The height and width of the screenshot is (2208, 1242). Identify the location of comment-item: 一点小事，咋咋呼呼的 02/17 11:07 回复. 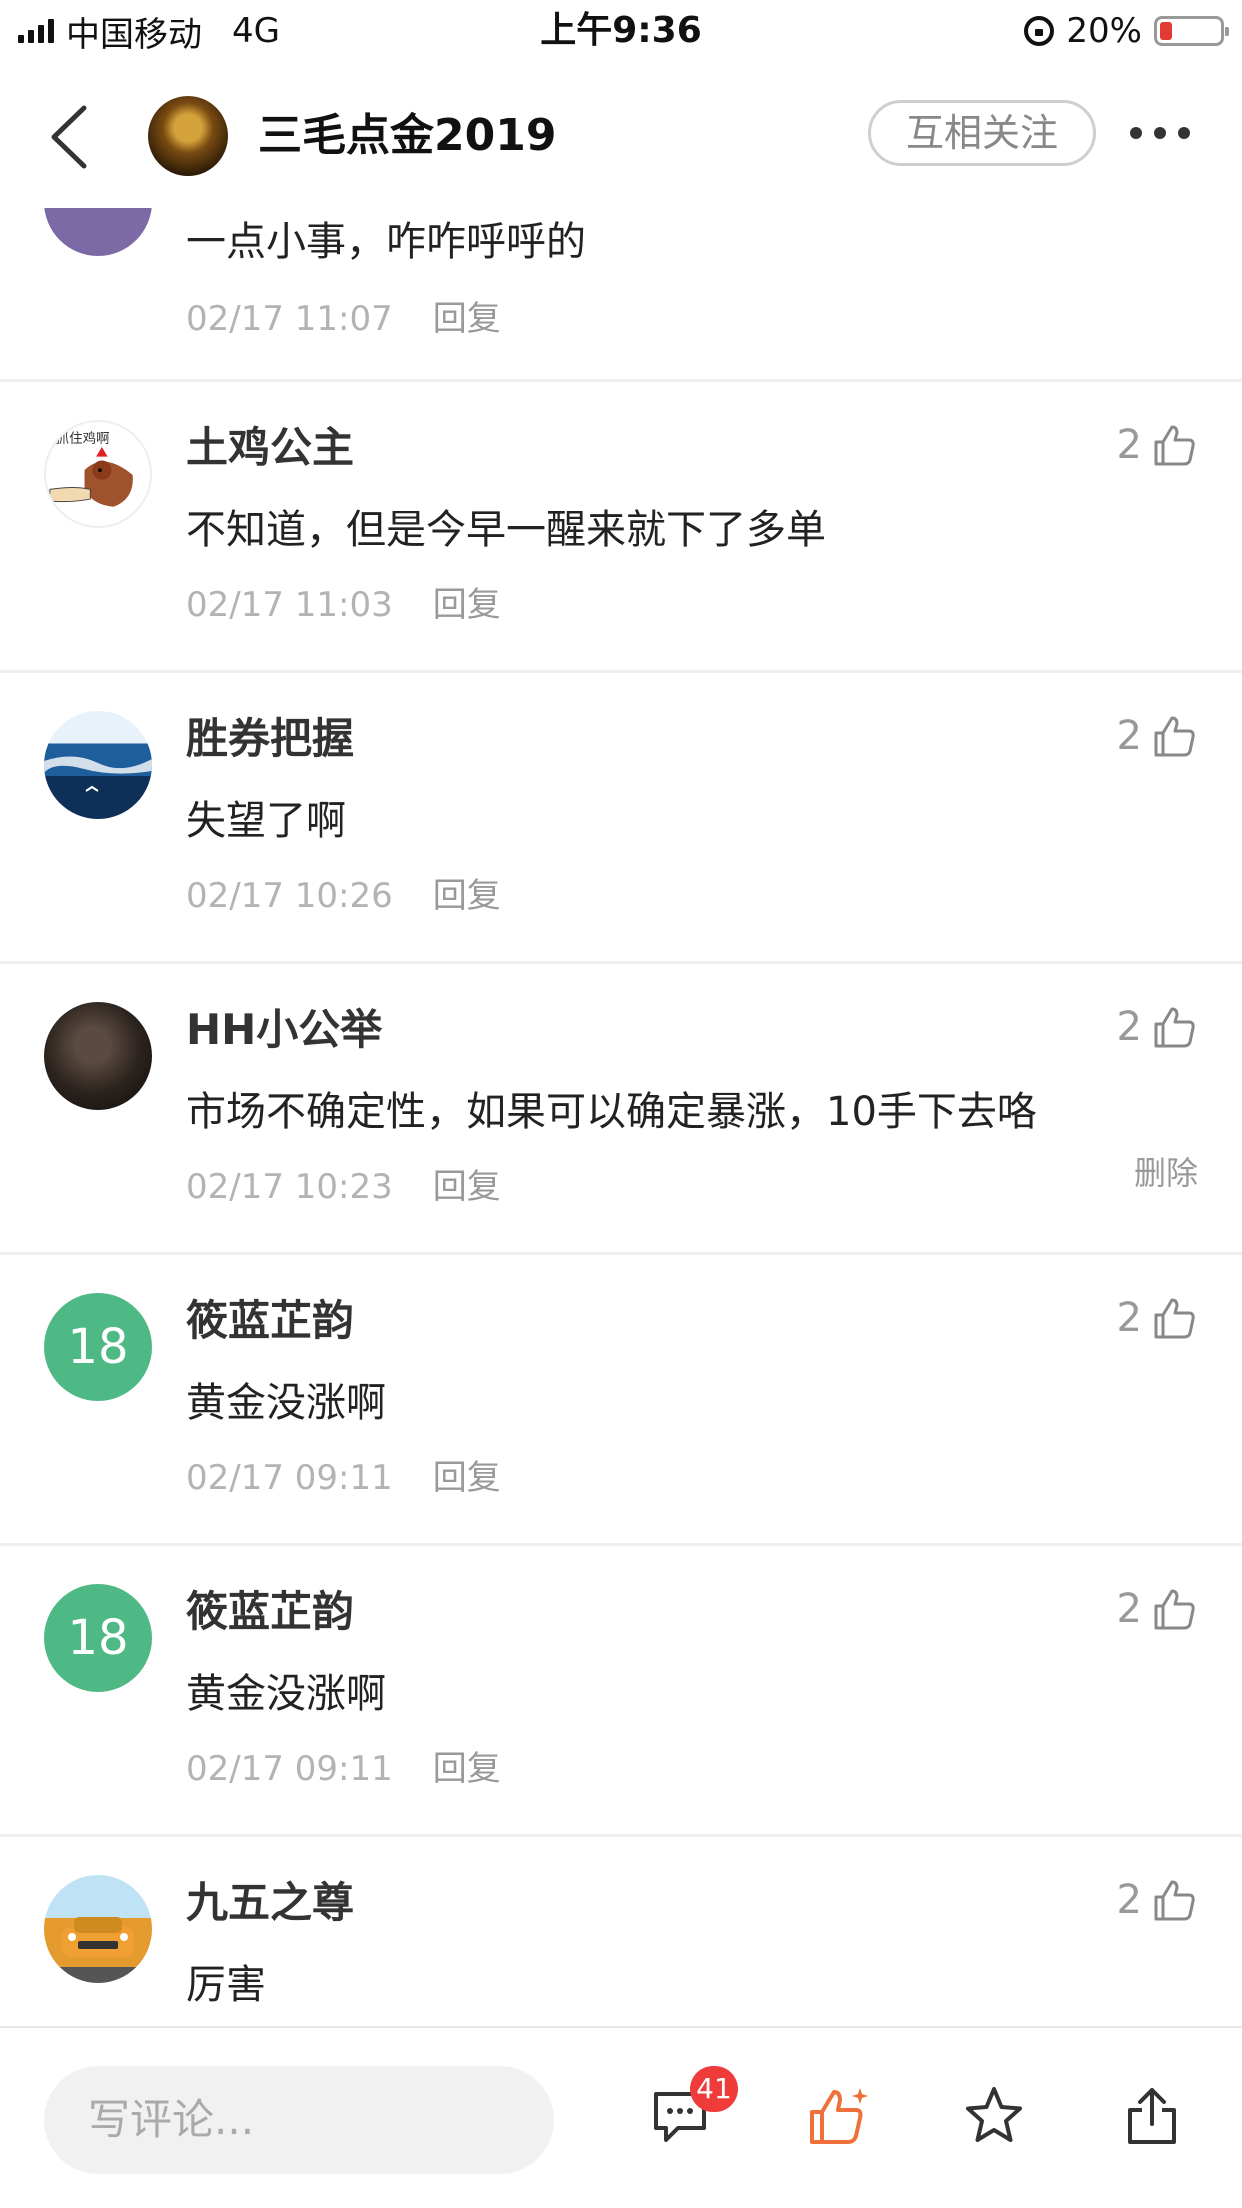
(621, 295).